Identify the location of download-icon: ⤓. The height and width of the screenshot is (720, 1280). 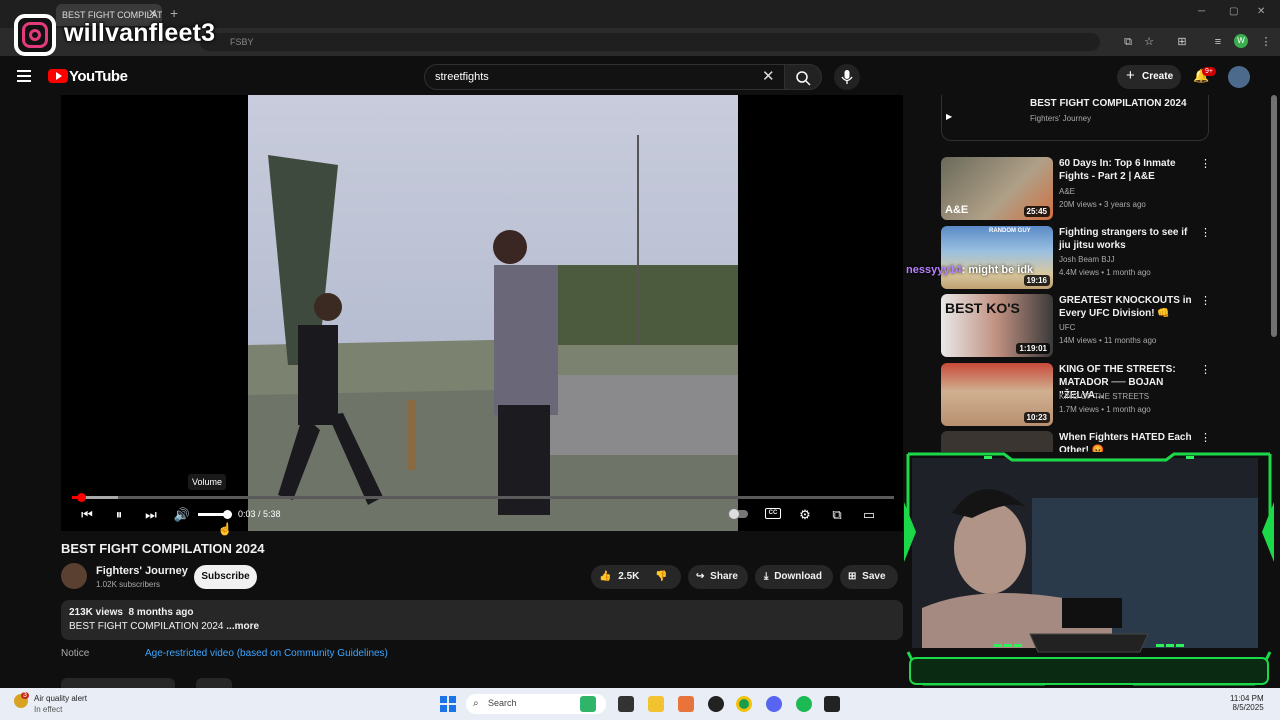
(766, 576).